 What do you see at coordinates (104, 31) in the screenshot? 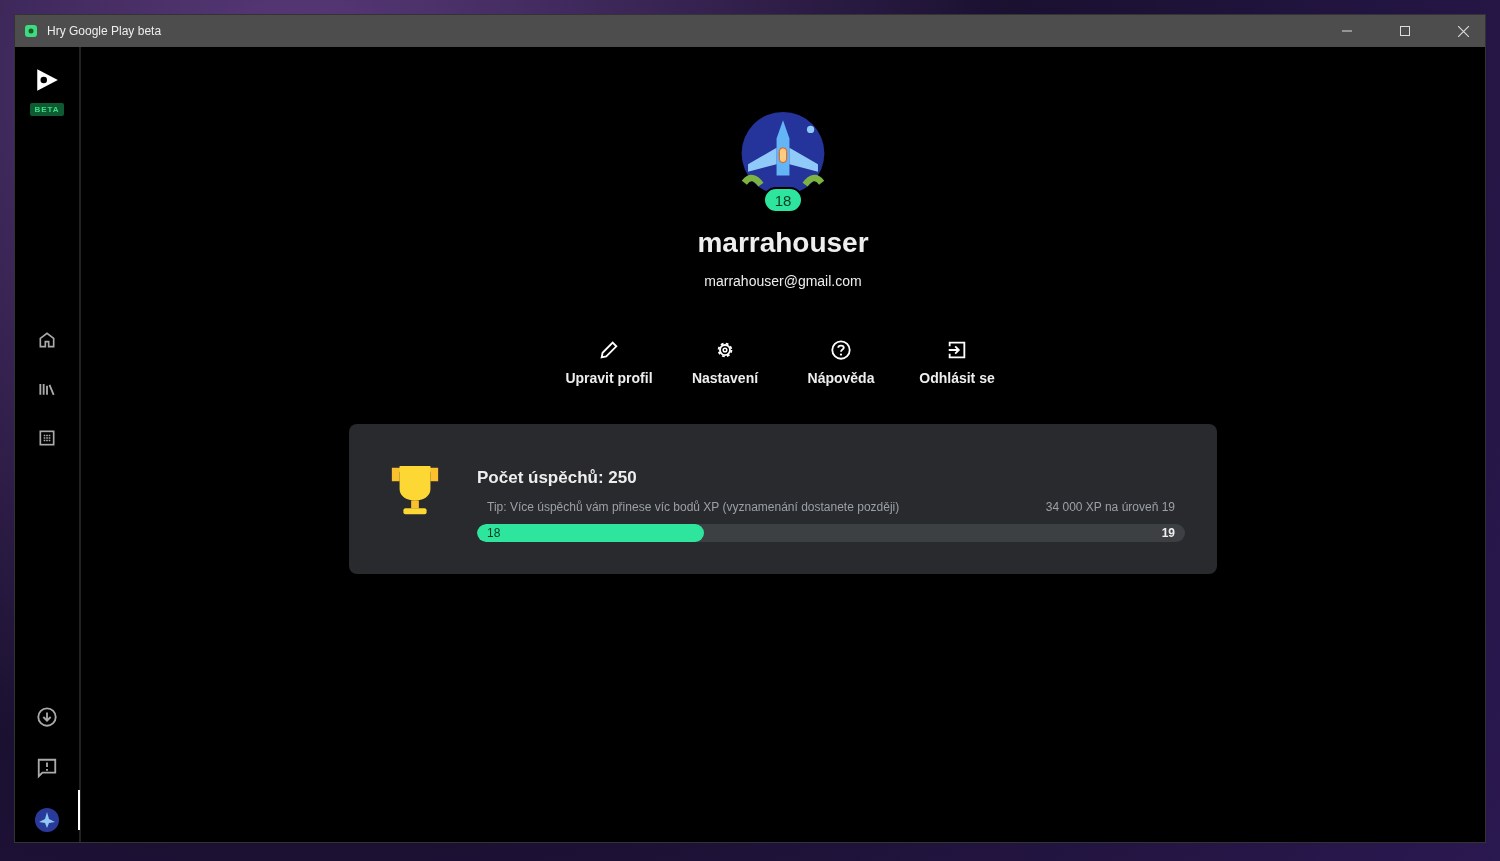
I see `window-title: Hry Google Play beta` at bounding box center [104, 31].